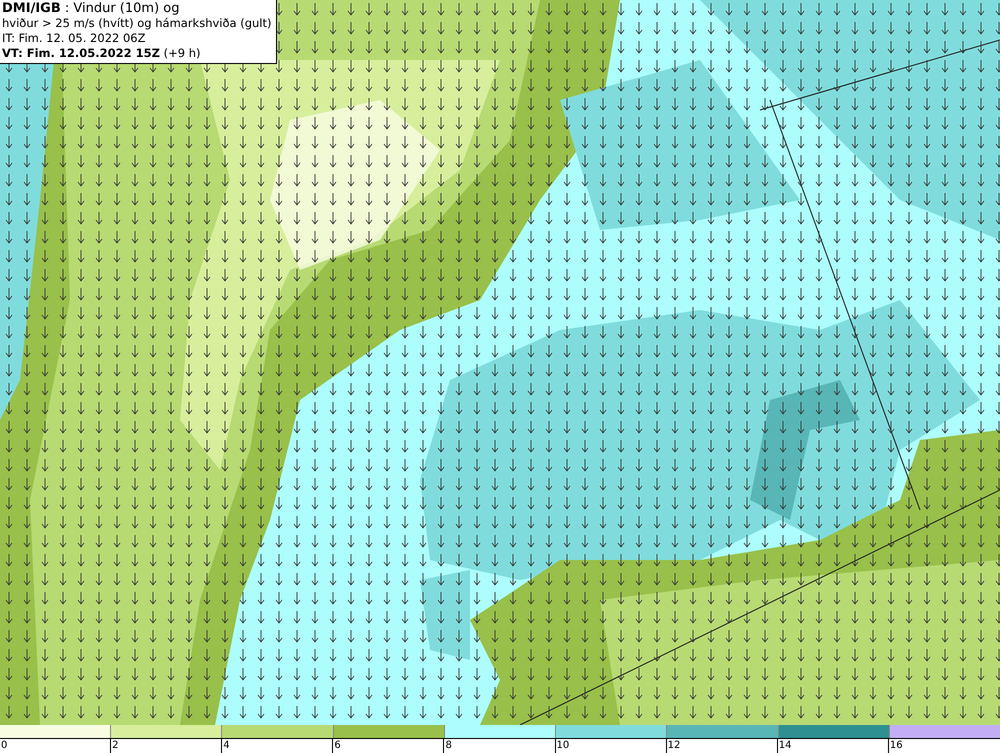  I want to click on scale-label: 10, so click(562, 746).